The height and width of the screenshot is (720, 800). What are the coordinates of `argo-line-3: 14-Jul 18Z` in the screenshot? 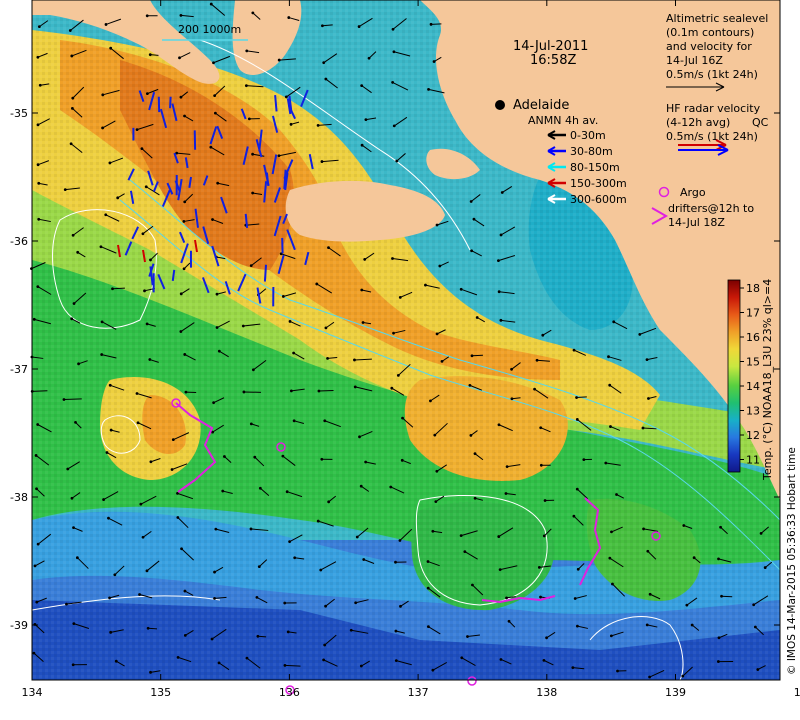 It's located at (696, 222).